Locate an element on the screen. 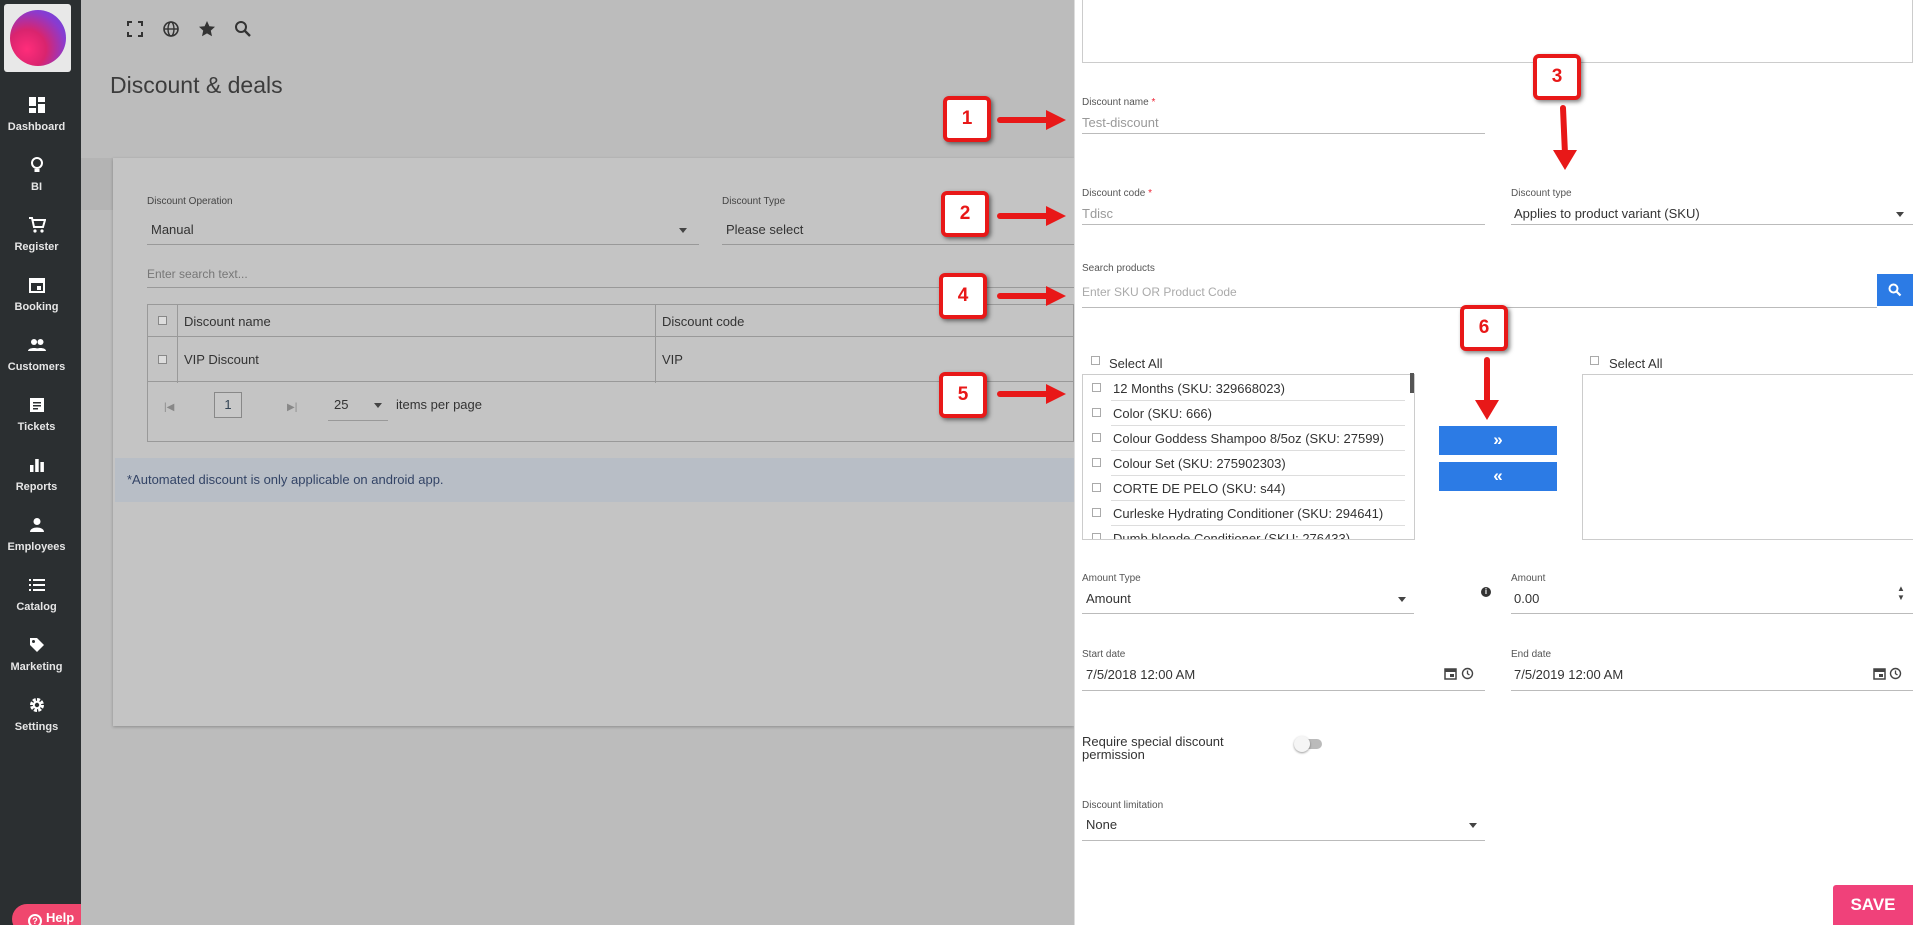  list-item: Color (SKU: 666) is located at coordinates (1248, 413).